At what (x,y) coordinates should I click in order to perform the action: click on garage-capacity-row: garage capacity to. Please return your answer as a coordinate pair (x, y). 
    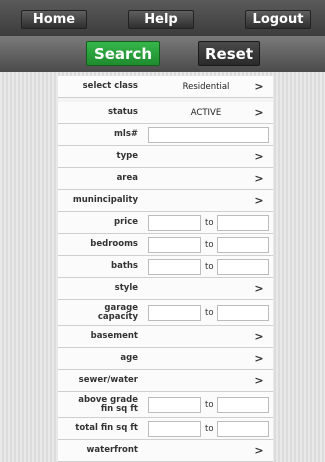
    Looking at the image, I should click on (165, 313).